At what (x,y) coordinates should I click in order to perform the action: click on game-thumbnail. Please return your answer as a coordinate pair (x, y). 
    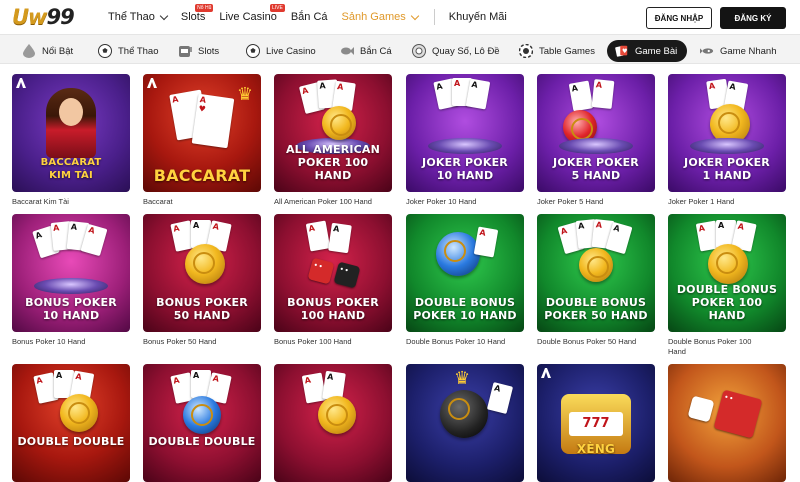
    Looking at the image, I should click on (727, 423).